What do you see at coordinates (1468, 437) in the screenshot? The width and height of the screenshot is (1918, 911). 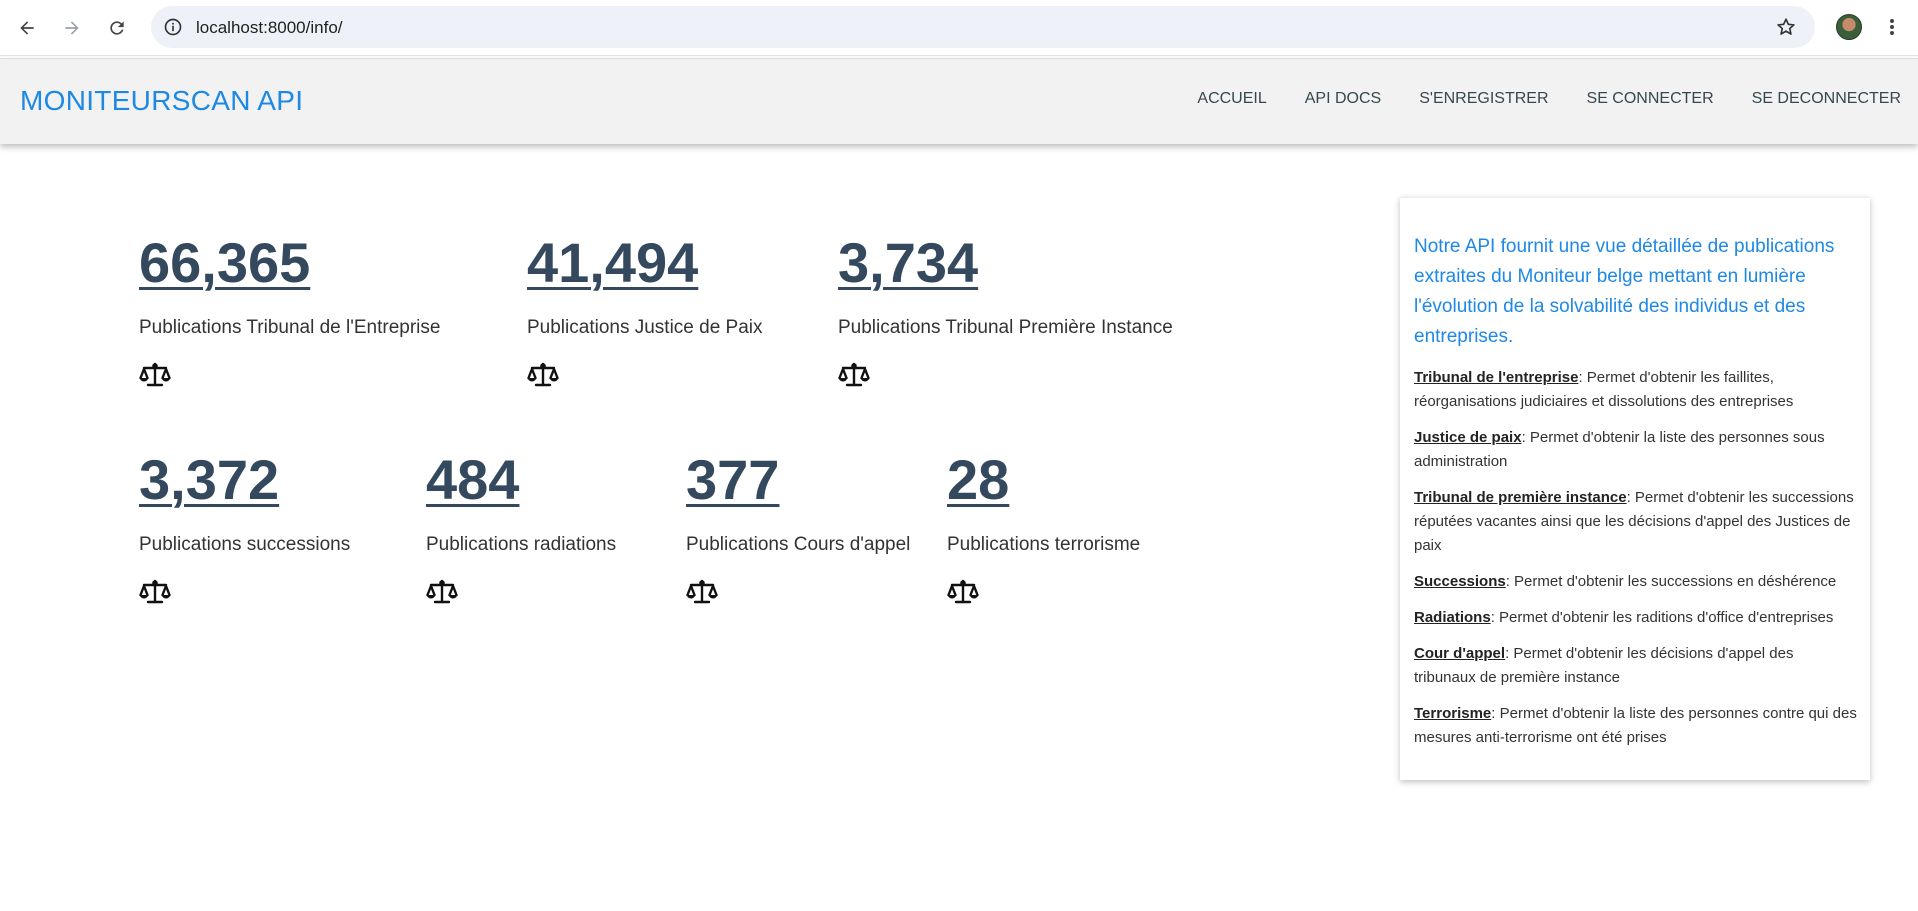 I see `info-term: Justice de paix` at bounding box center [1468, 437].